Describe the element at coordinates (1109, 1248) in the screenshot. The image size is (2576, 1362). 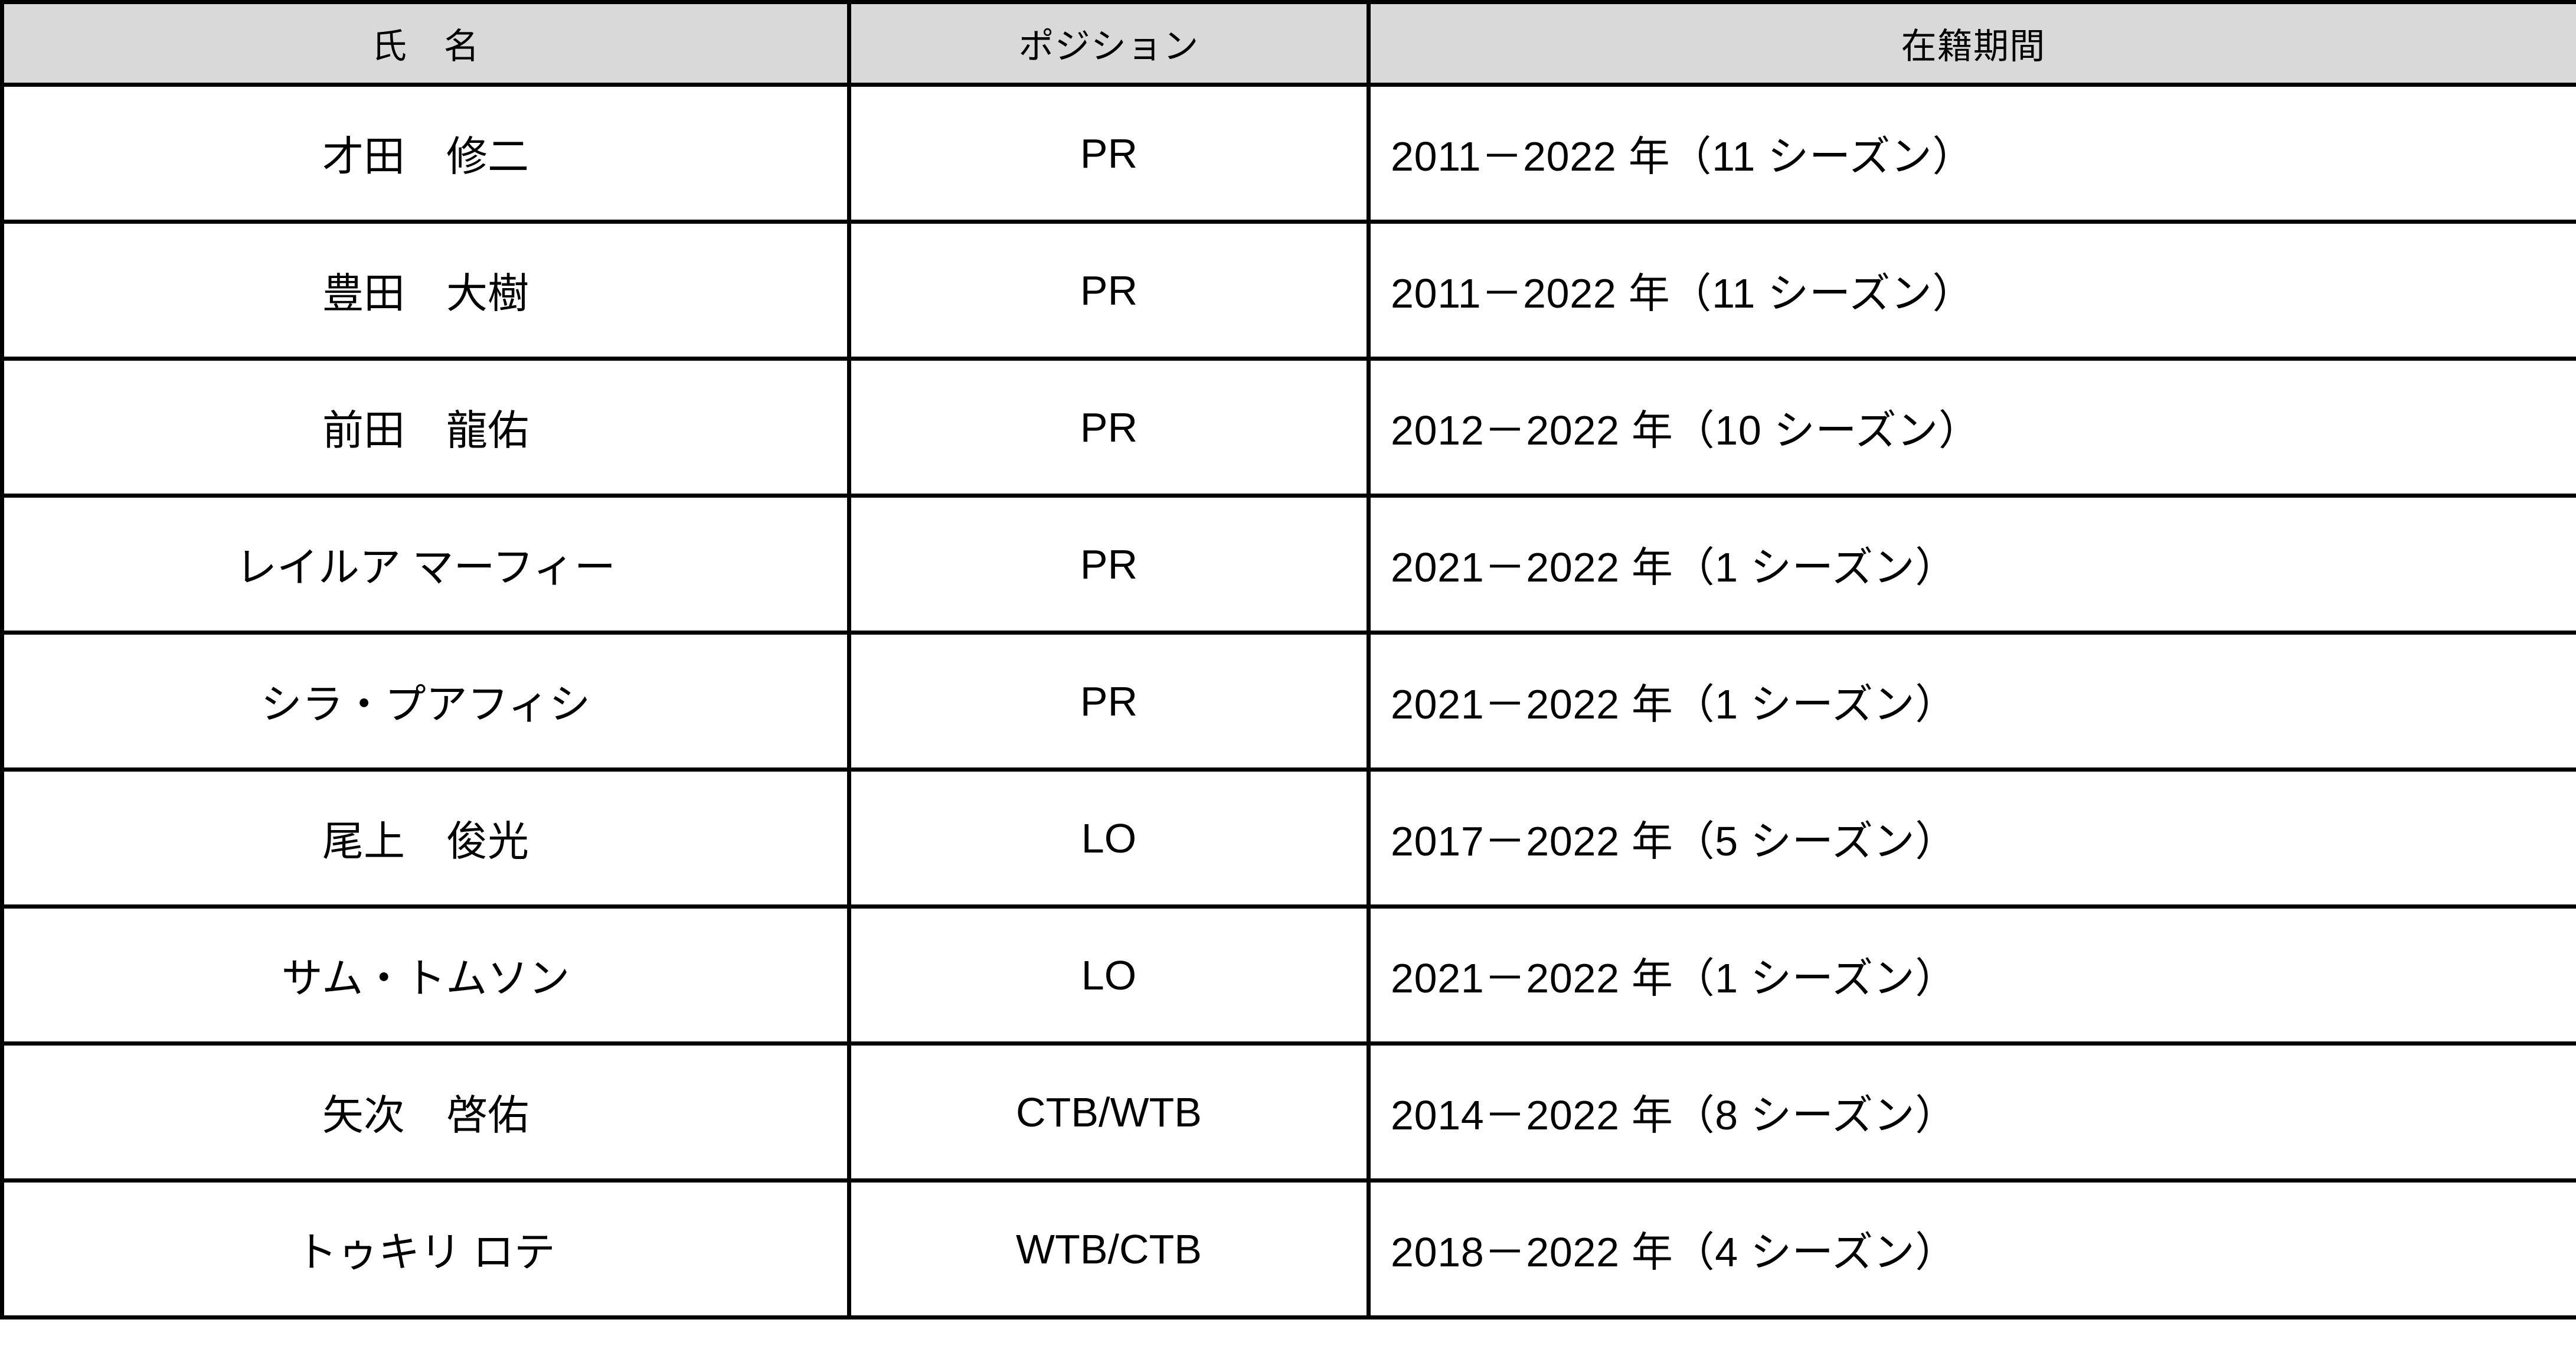
I see `cell-player-position: WTB/CTB` at that location.